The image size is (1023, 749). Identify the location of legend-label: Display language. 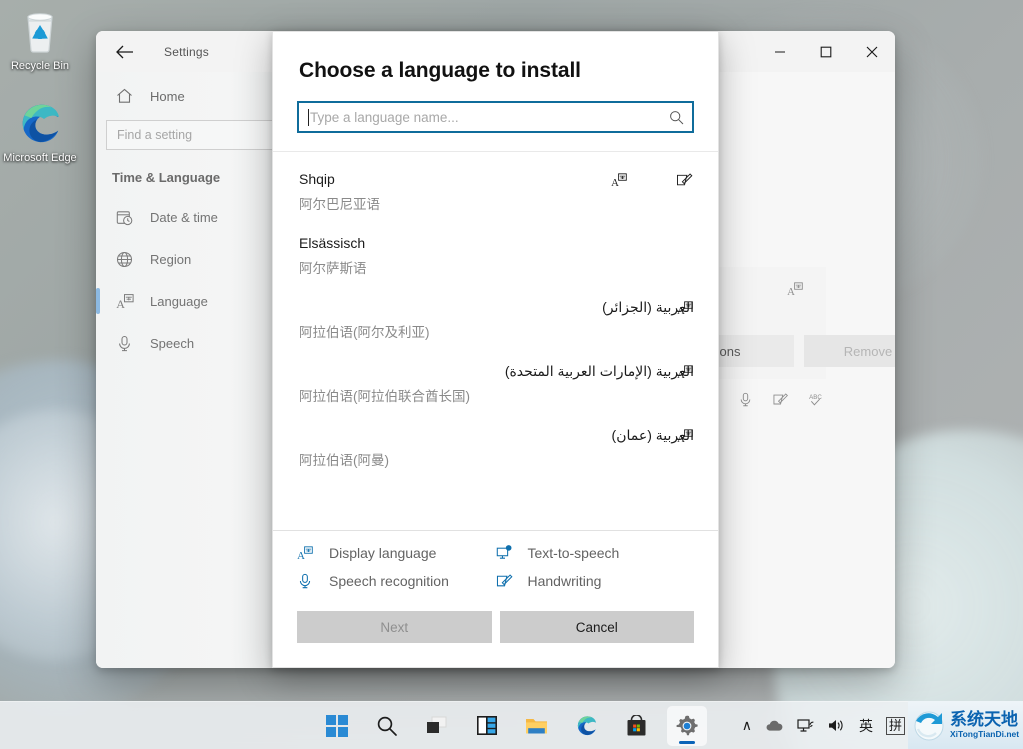
(383, 553).